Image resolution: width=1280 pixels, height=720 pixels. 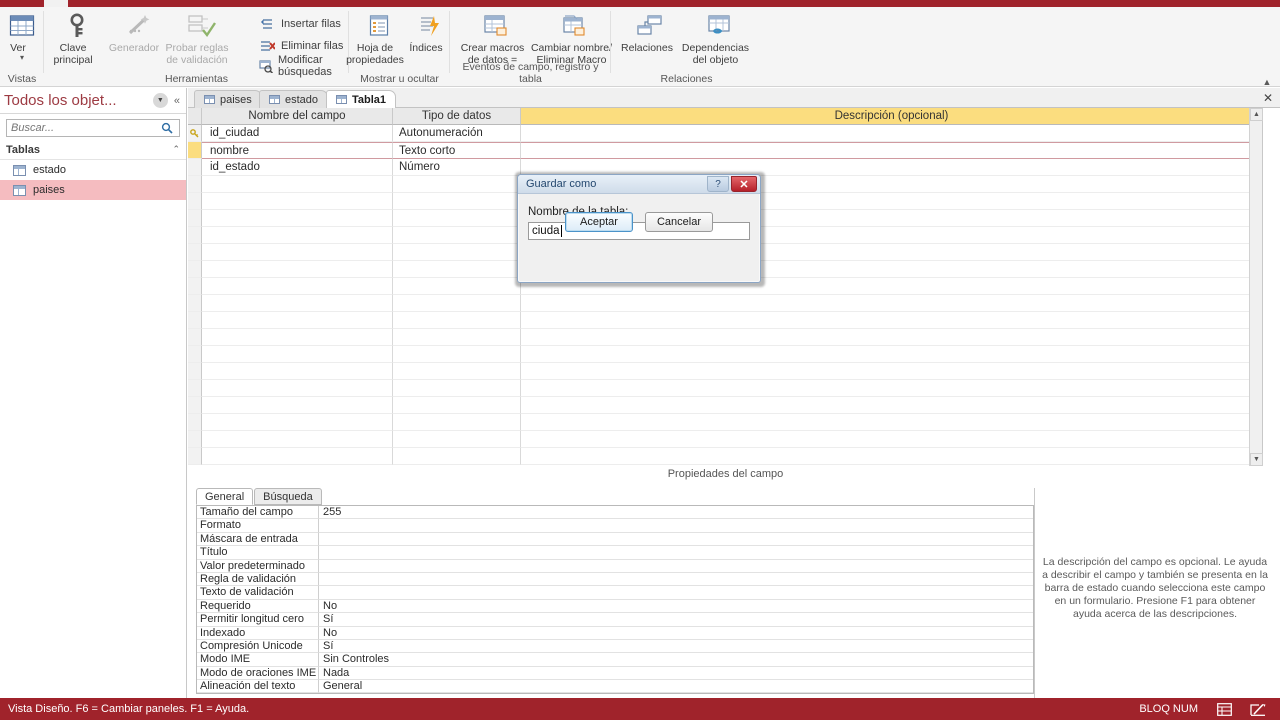 I want to click on clave-principal-button: Clave principal, so click(x=77, y=40).